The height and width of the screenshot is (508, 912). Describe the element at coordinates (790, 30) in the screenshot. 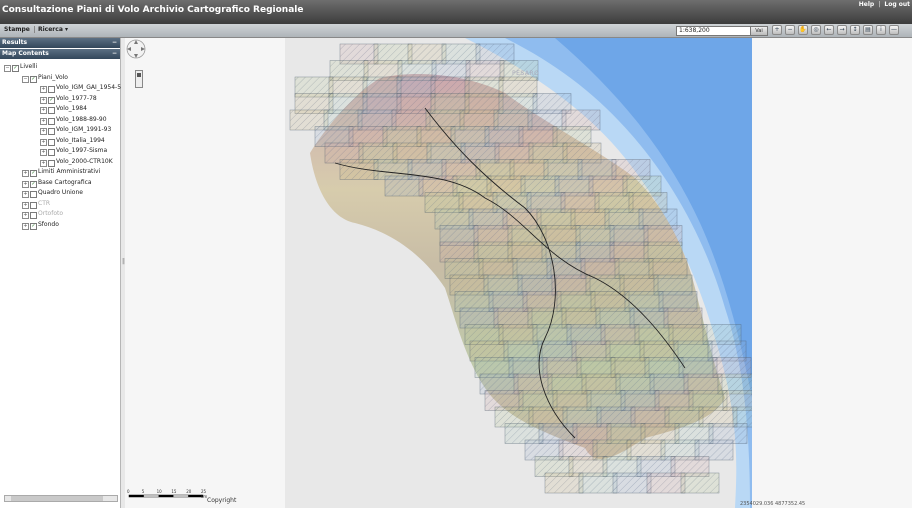

I see `zoom-out-icon: −` at that location.